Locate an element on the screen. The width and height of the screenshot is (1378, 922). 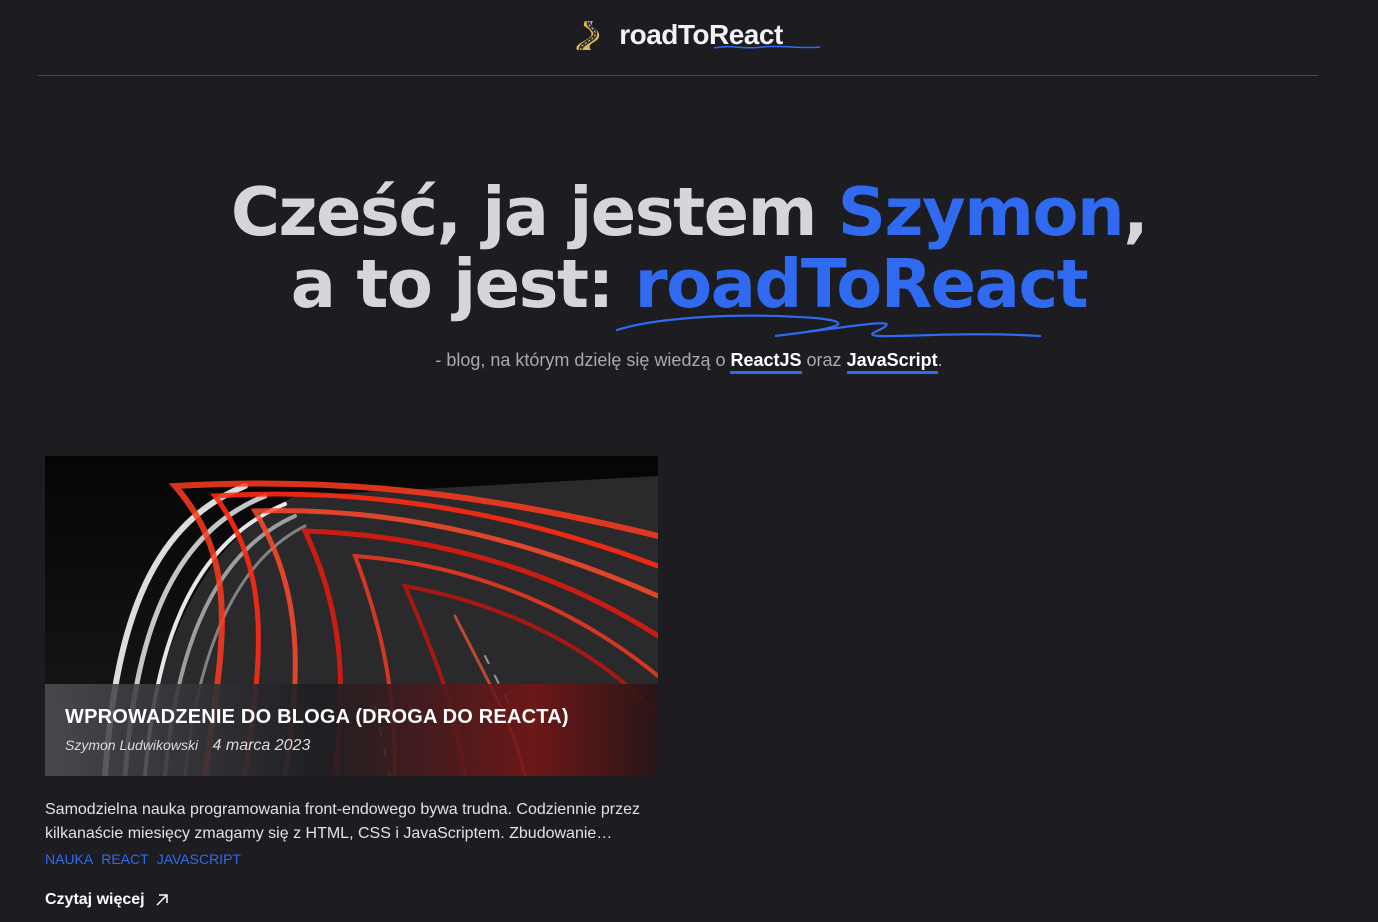
tag-javascript: JAVASCRIPT is located at coordinates (199, 859).